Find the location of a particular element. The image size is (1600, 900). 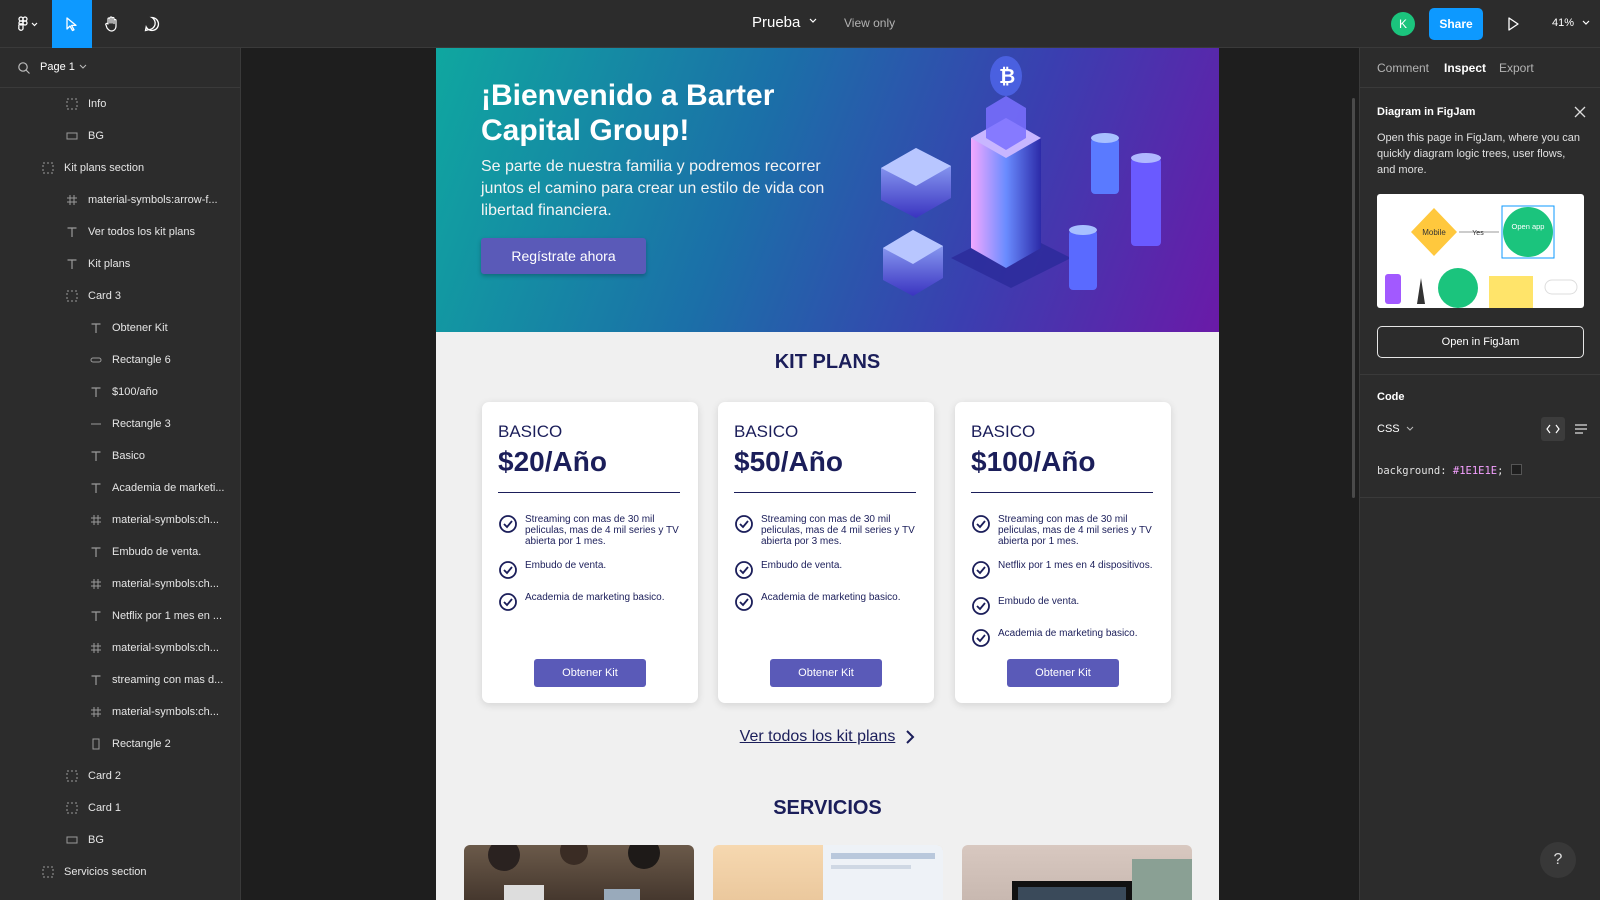

layer-row: Ver todos los kit plans is located at coordinates (129, 232).